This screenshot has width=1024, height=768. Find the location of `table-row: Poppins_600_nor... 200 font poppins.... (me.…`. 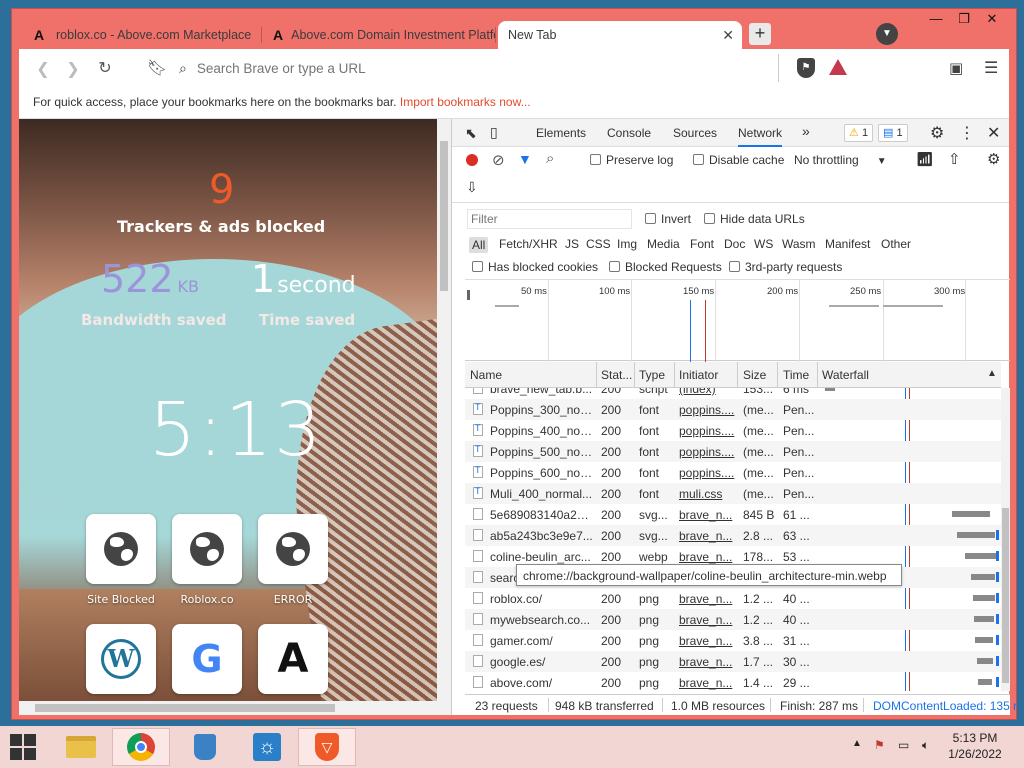

table-row: Poppins_600_nor... 200 font poppins.... (me.… is located at coordinates (733, 472).